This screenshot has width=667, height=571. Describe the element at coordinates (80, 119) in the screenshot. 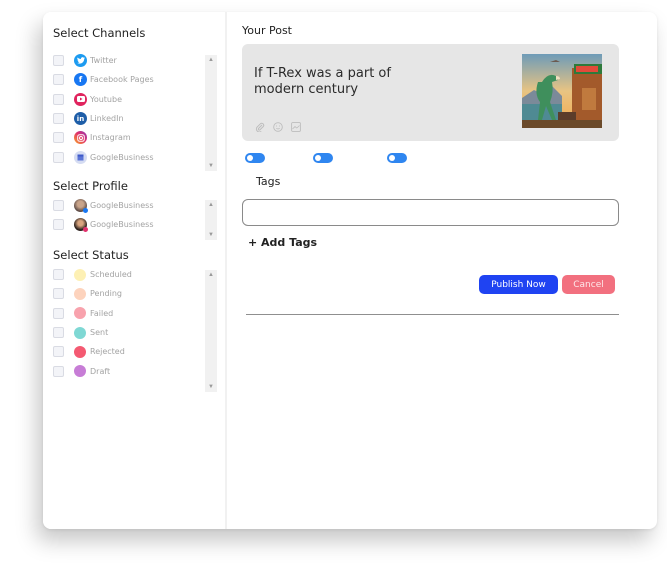

I see `linkedin-icon: in` at that location.